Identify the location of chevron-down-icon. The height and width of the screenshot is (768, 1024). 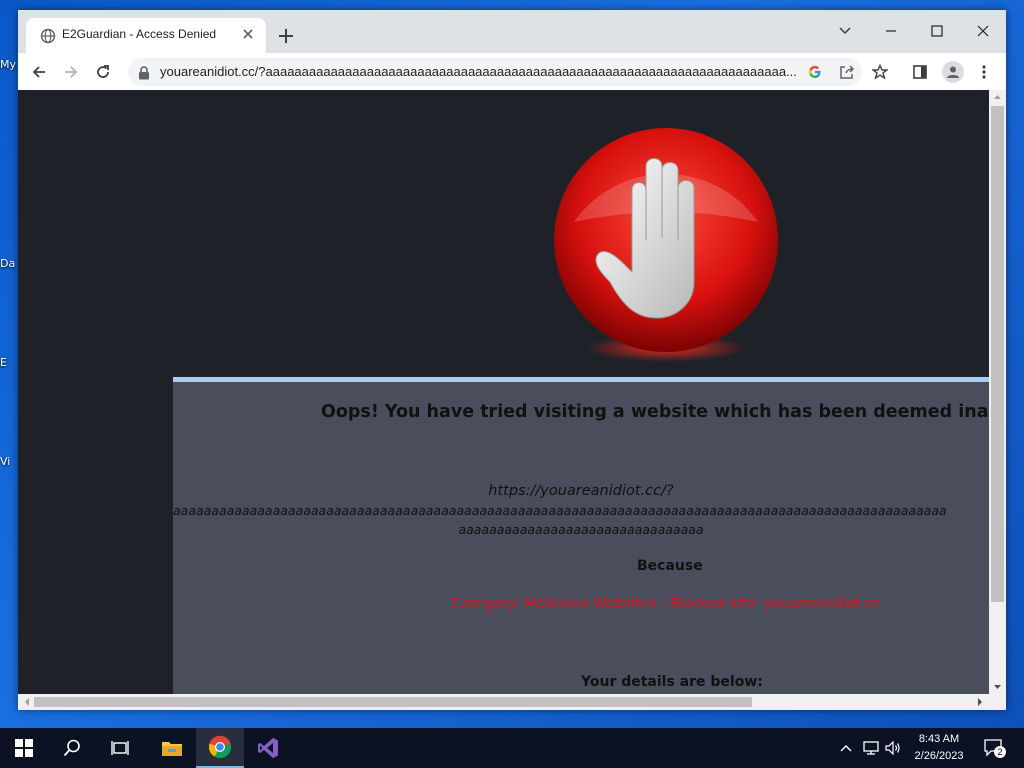
(845, 31).